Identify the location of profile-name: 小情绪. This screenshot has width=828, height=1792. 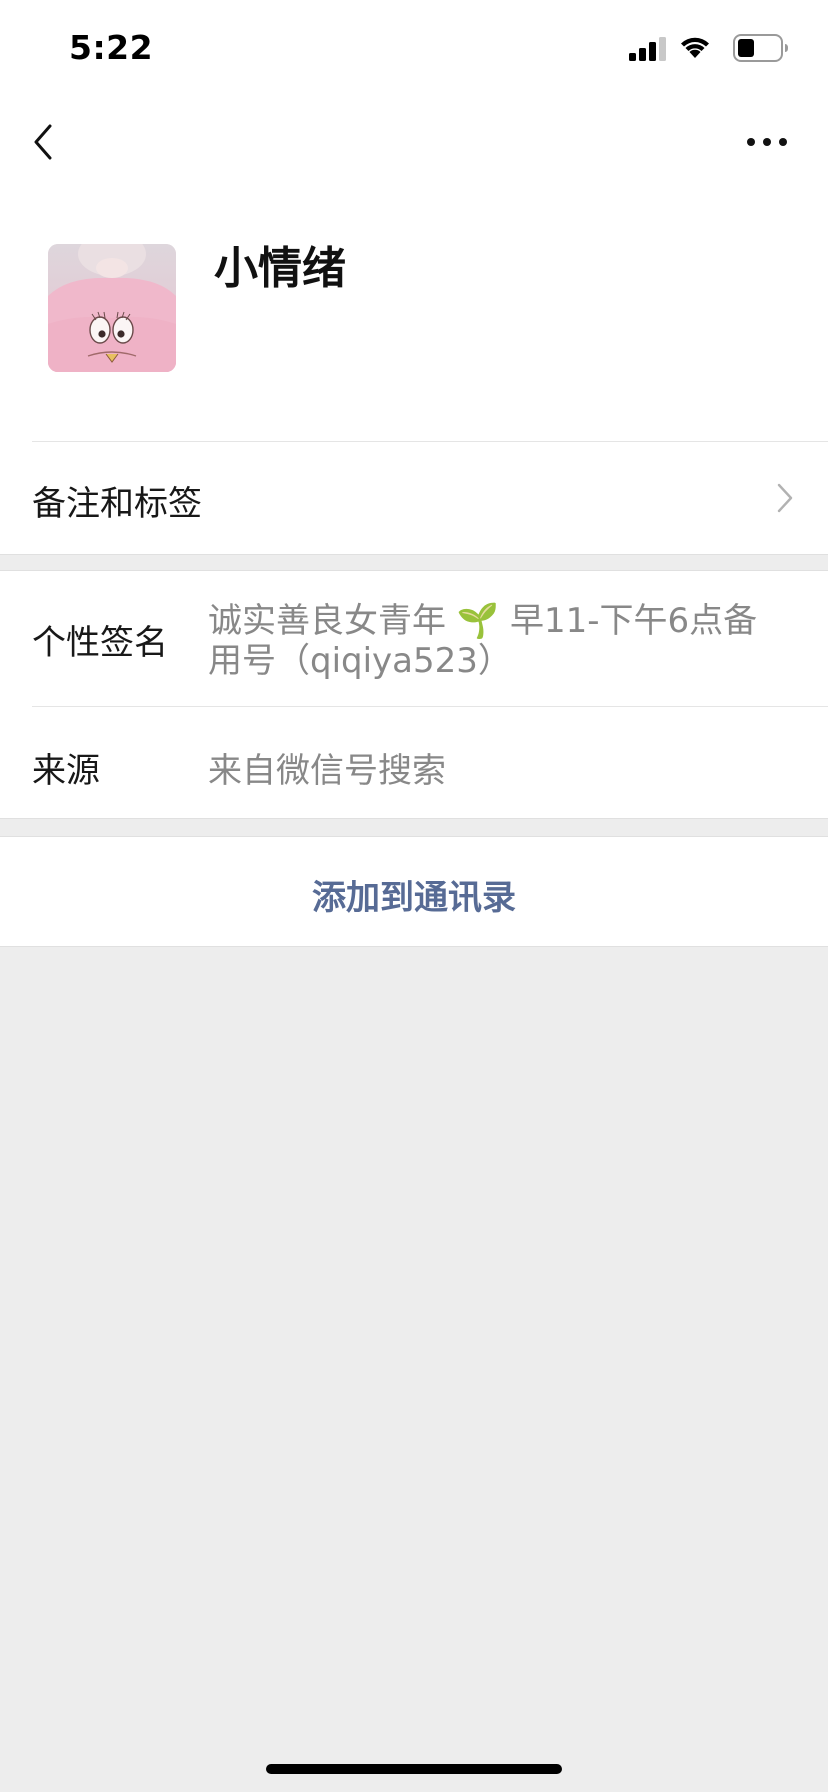
(280, 268).